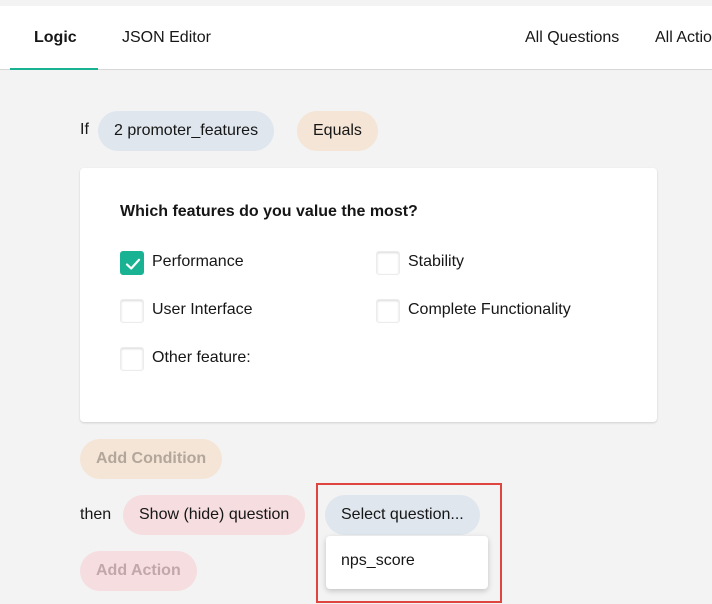 Image resolution: width=712 pixels, height=604 pixels. I want to click on checkmark-icon, so click(133, 264).